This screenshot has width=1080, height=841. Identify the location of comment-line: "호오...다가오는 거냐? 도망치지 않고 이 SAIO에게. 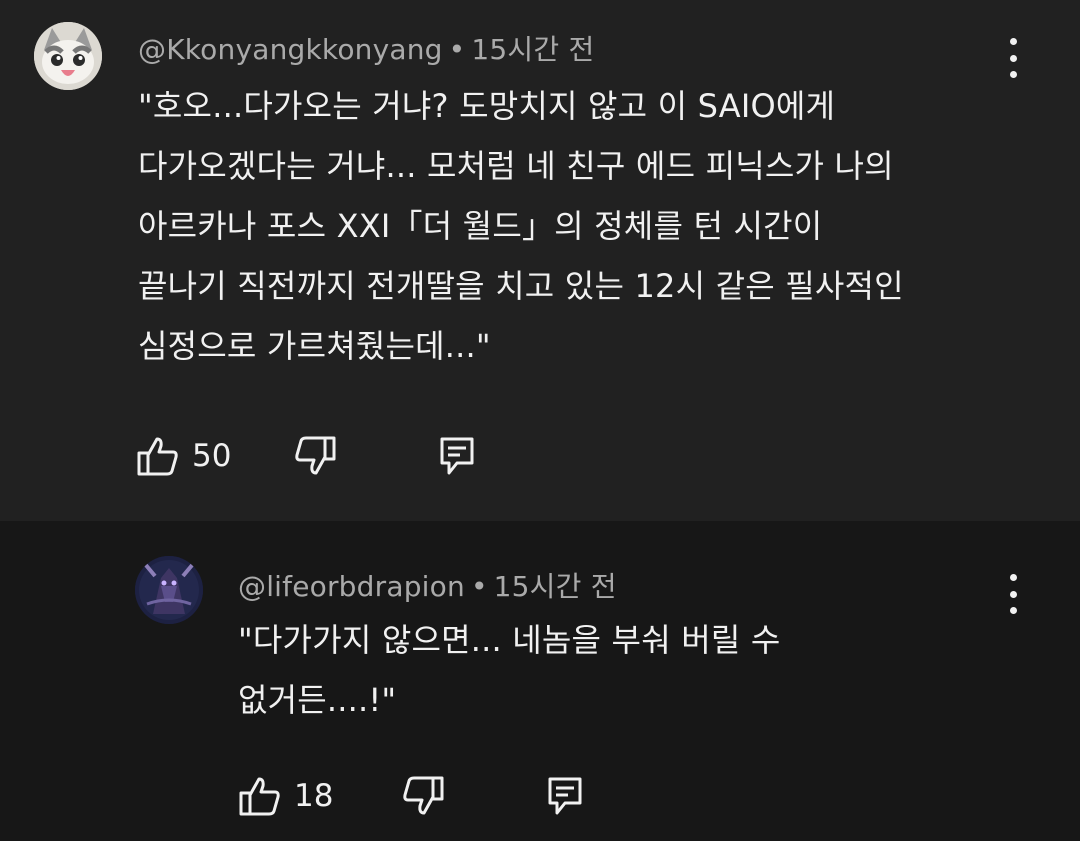
(487, 106).